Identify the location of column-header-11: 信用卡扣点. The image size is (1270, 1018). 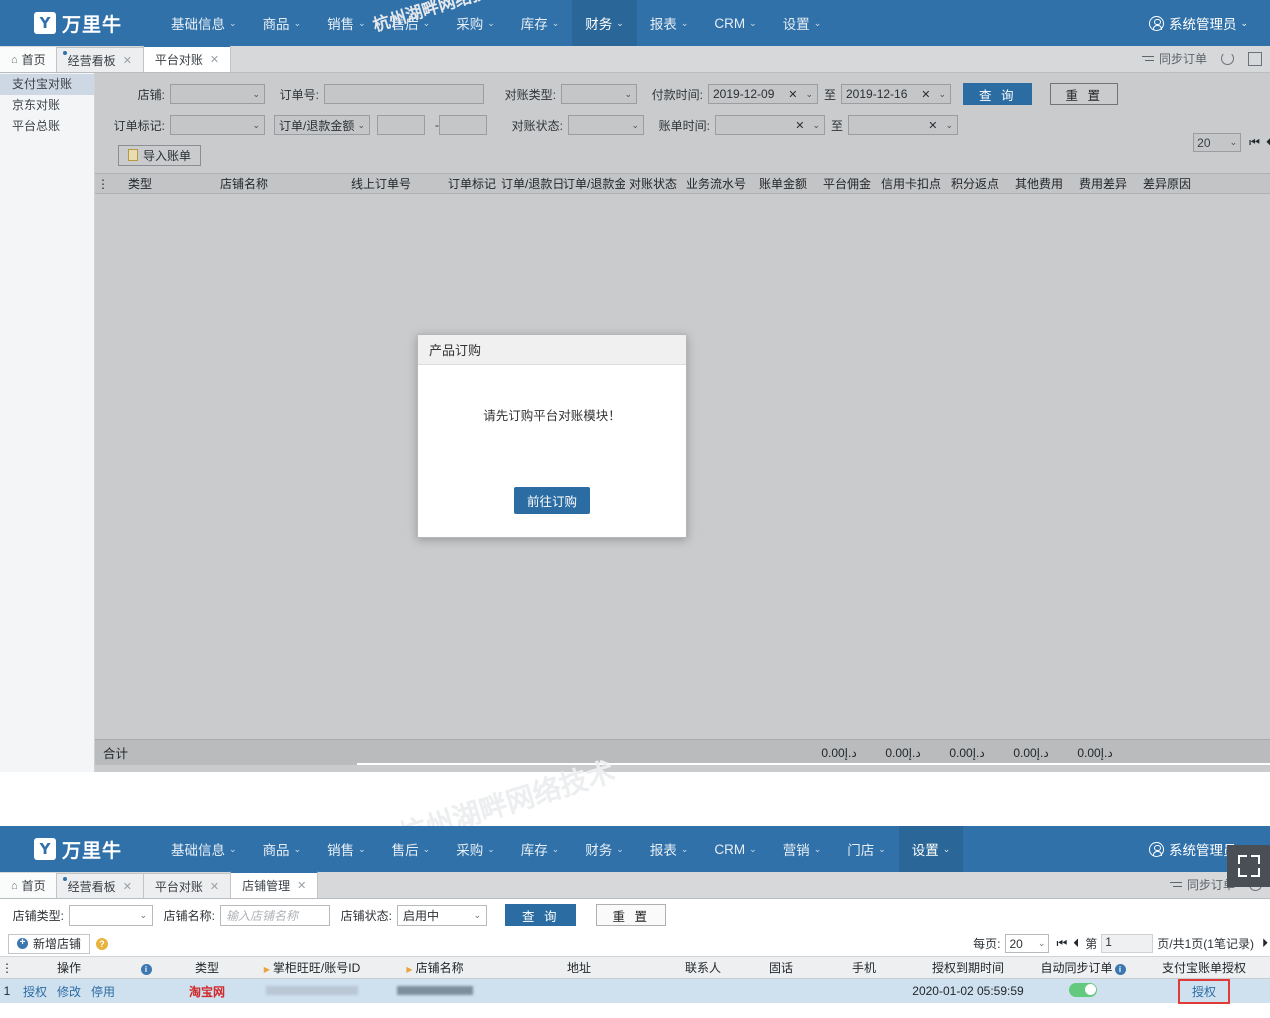
(911, 183).